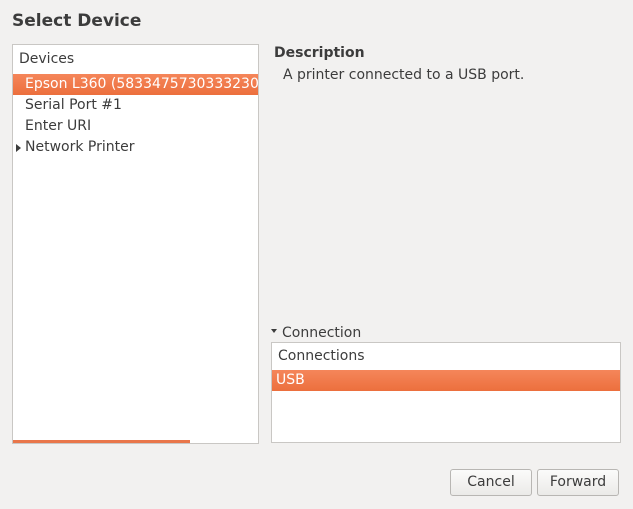 The image size is (633, 509). I want to click on device-item-label: Network Printer, so click(80, 147).